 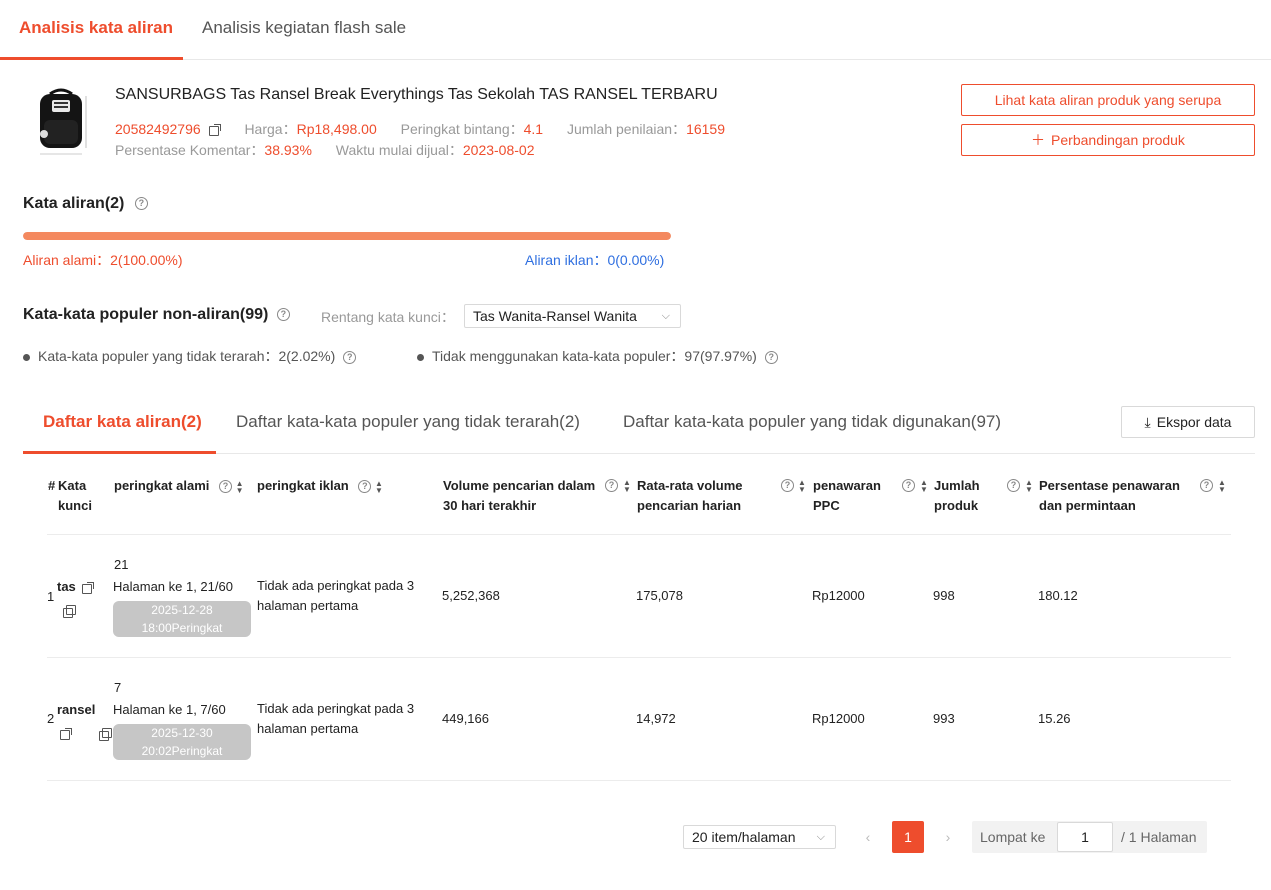 I want to click on keyword-text: tas, so click(x=66, y=586).